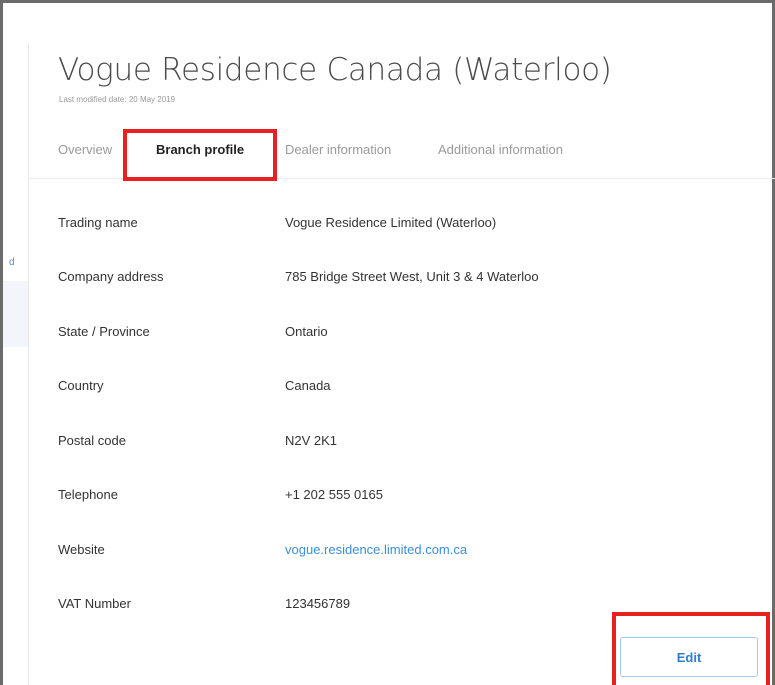  Describe the element at coordinates (308, 385) in the screenshot. I see `detail-value: Canada` at that location.